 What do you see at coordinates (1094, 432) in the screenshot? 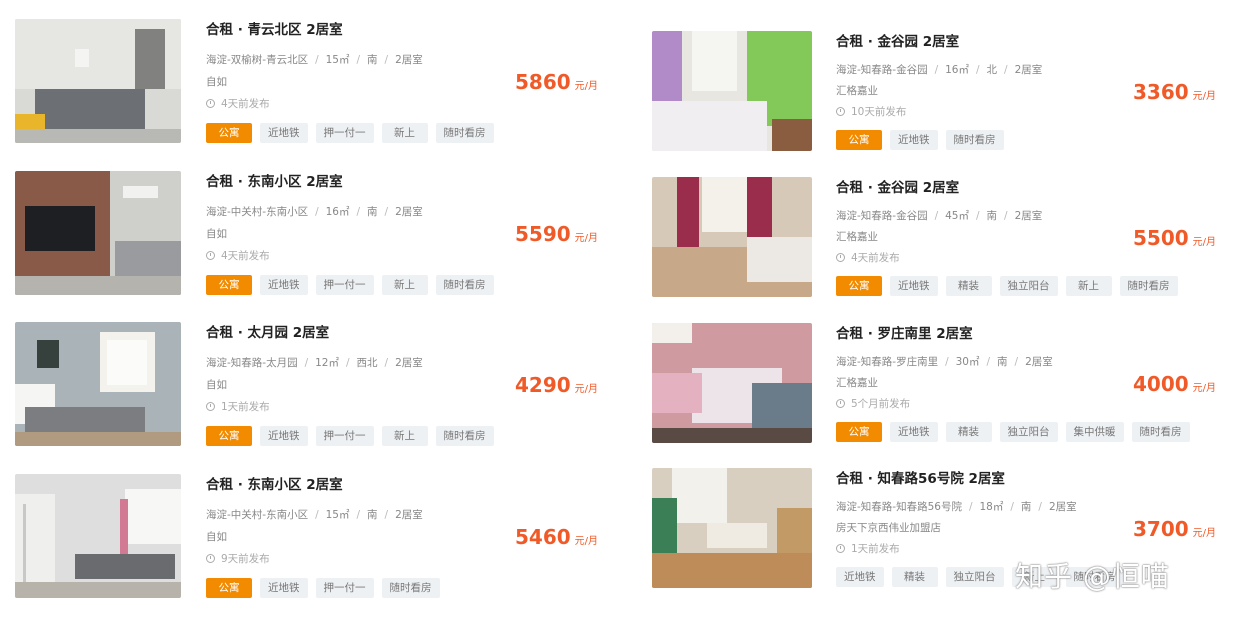
I see `tag: 集中供暖` at bounding box center [1094, 432].